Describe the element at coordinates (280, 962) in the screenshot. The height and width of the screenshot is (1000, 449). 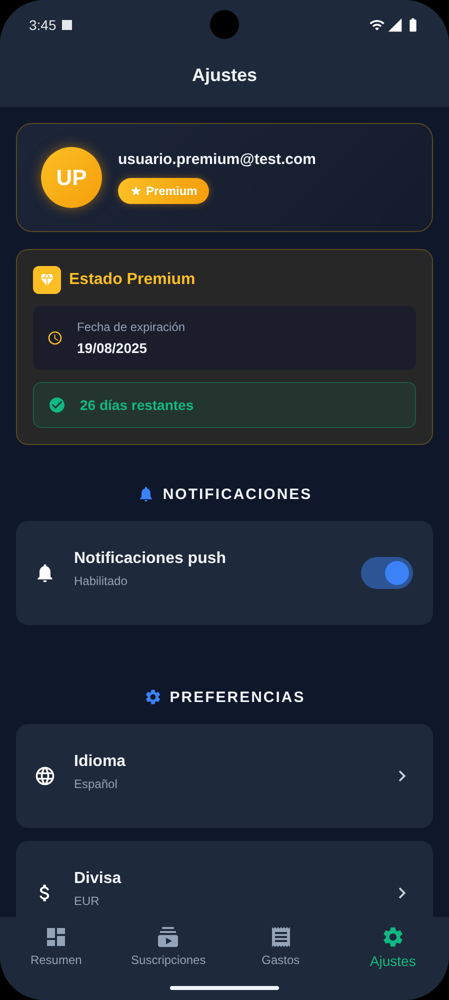
I see `nav-tab: Gastos` at that location.